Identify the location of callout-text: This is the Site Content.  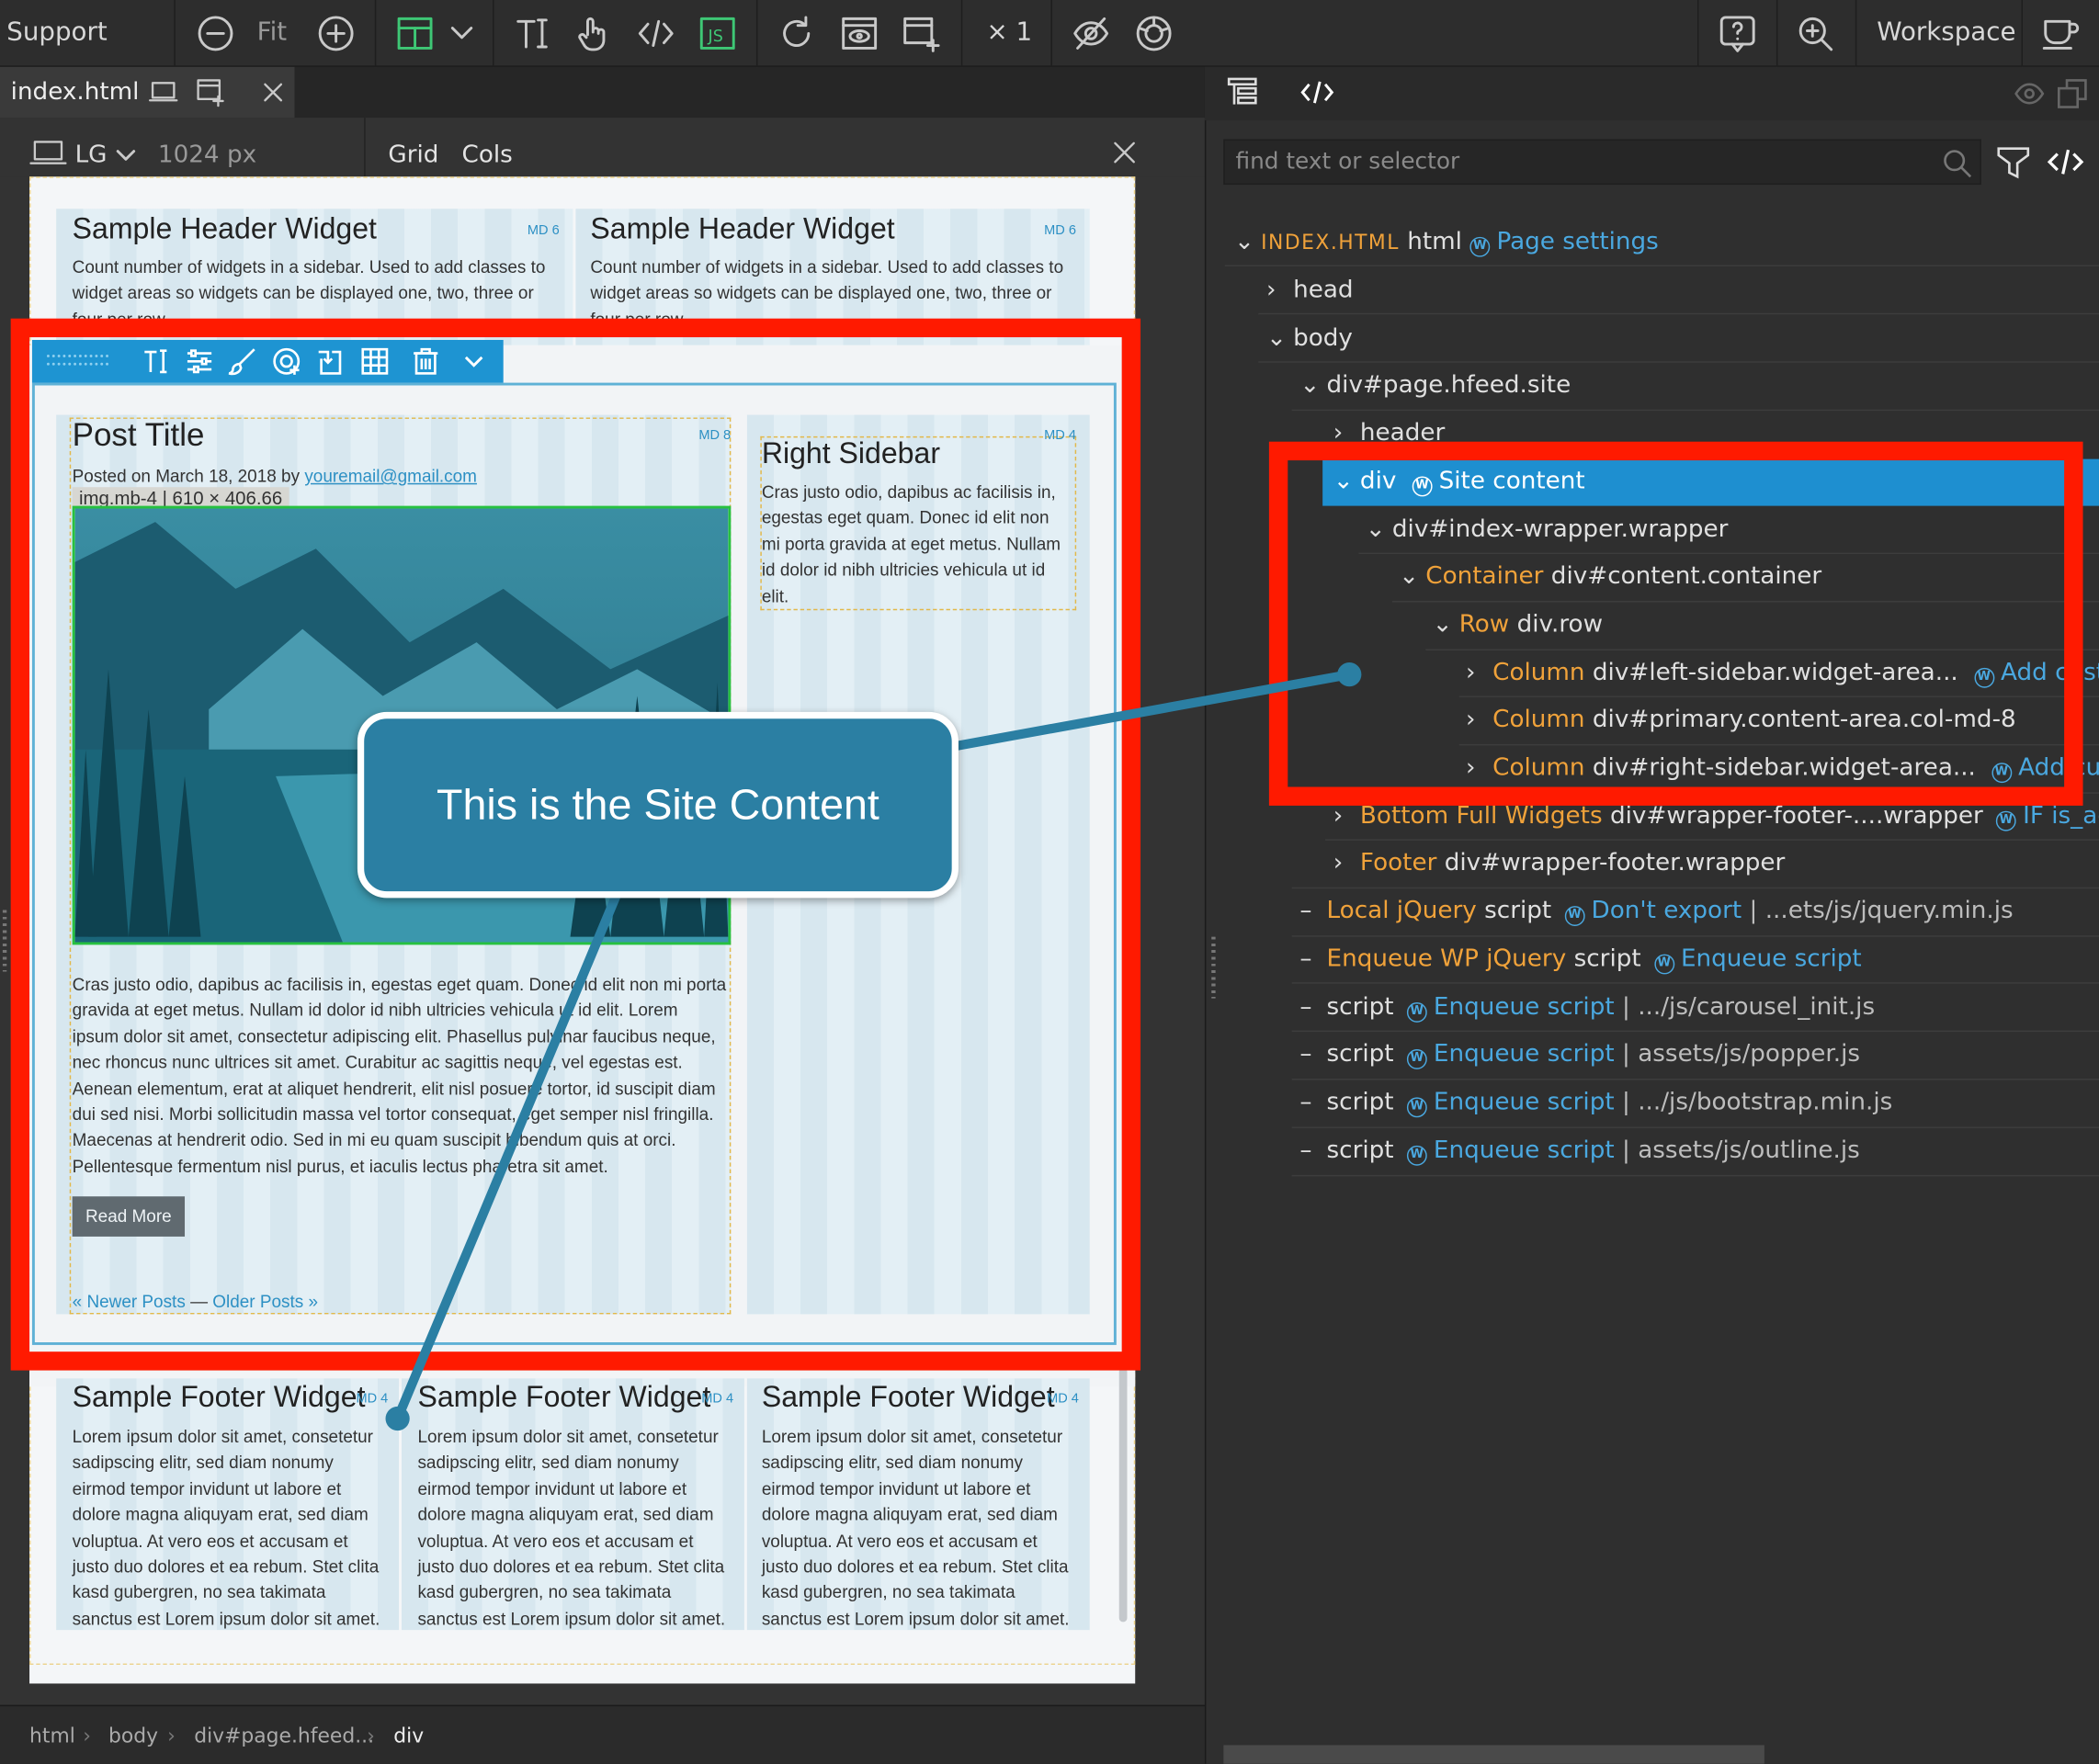
(657, 804).